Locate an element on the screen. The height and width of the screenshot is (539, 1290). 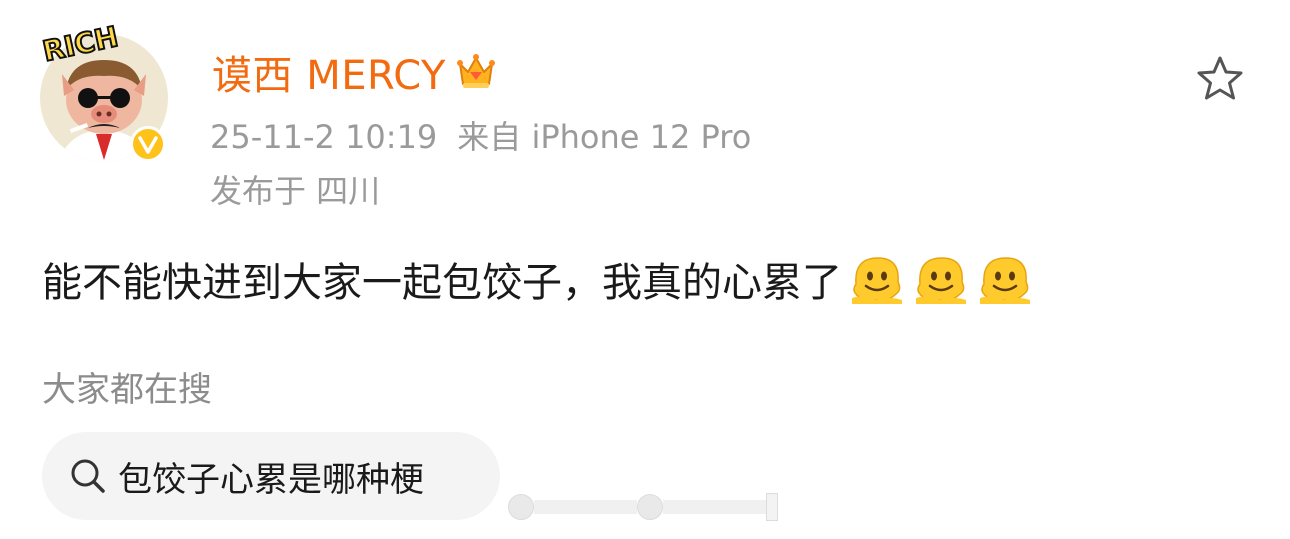
post-source: 来自 iPhone 12 Pro is located at coordinates (604, 137).